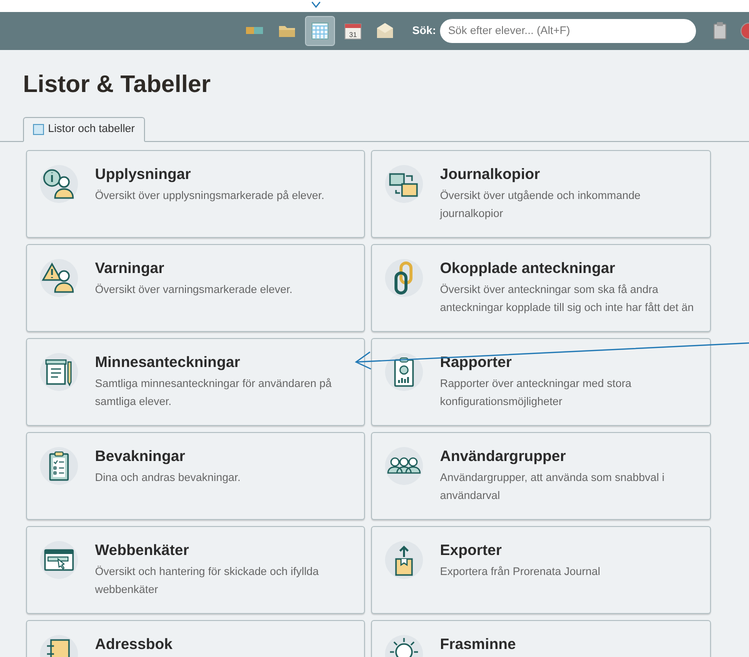  I want to click on card-title: Rapporter, so click(476, 363).